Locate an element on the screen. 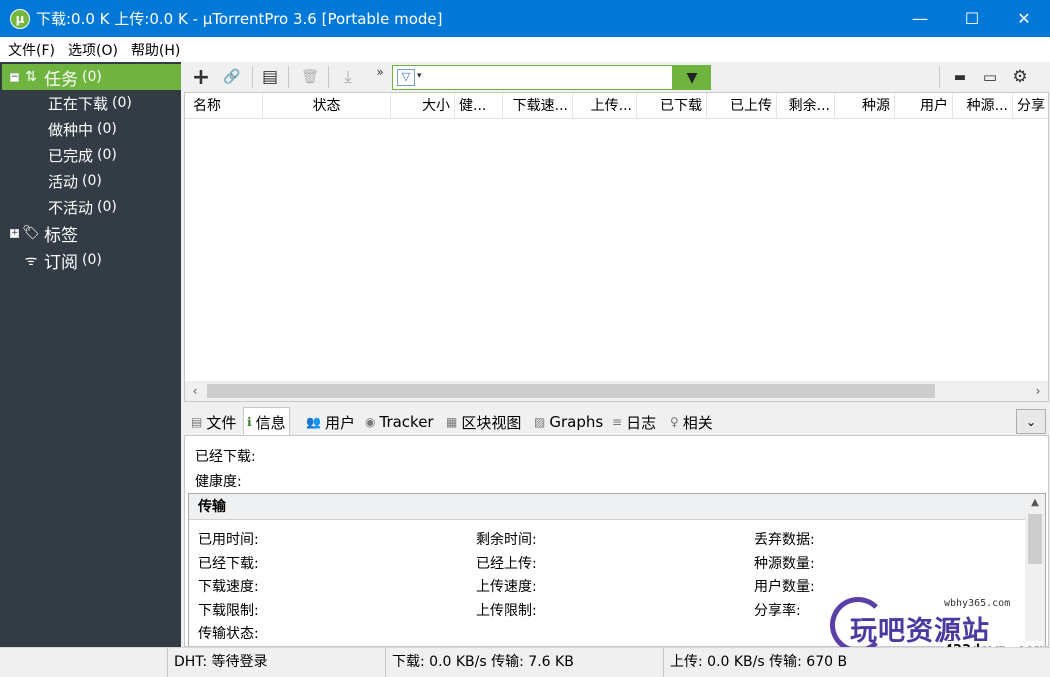  chat-icon: ▬ is located at coordinates (960, 77).